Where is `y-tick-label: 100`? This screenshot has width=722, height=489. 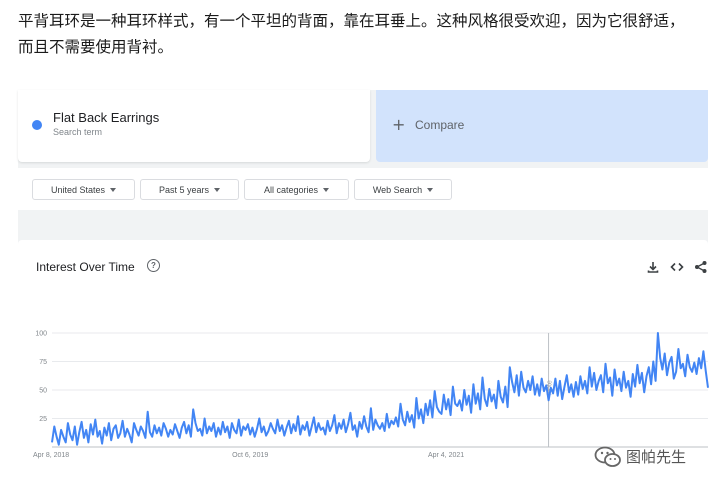 y-tick-label: 100 is located at coordinates (41, 334).